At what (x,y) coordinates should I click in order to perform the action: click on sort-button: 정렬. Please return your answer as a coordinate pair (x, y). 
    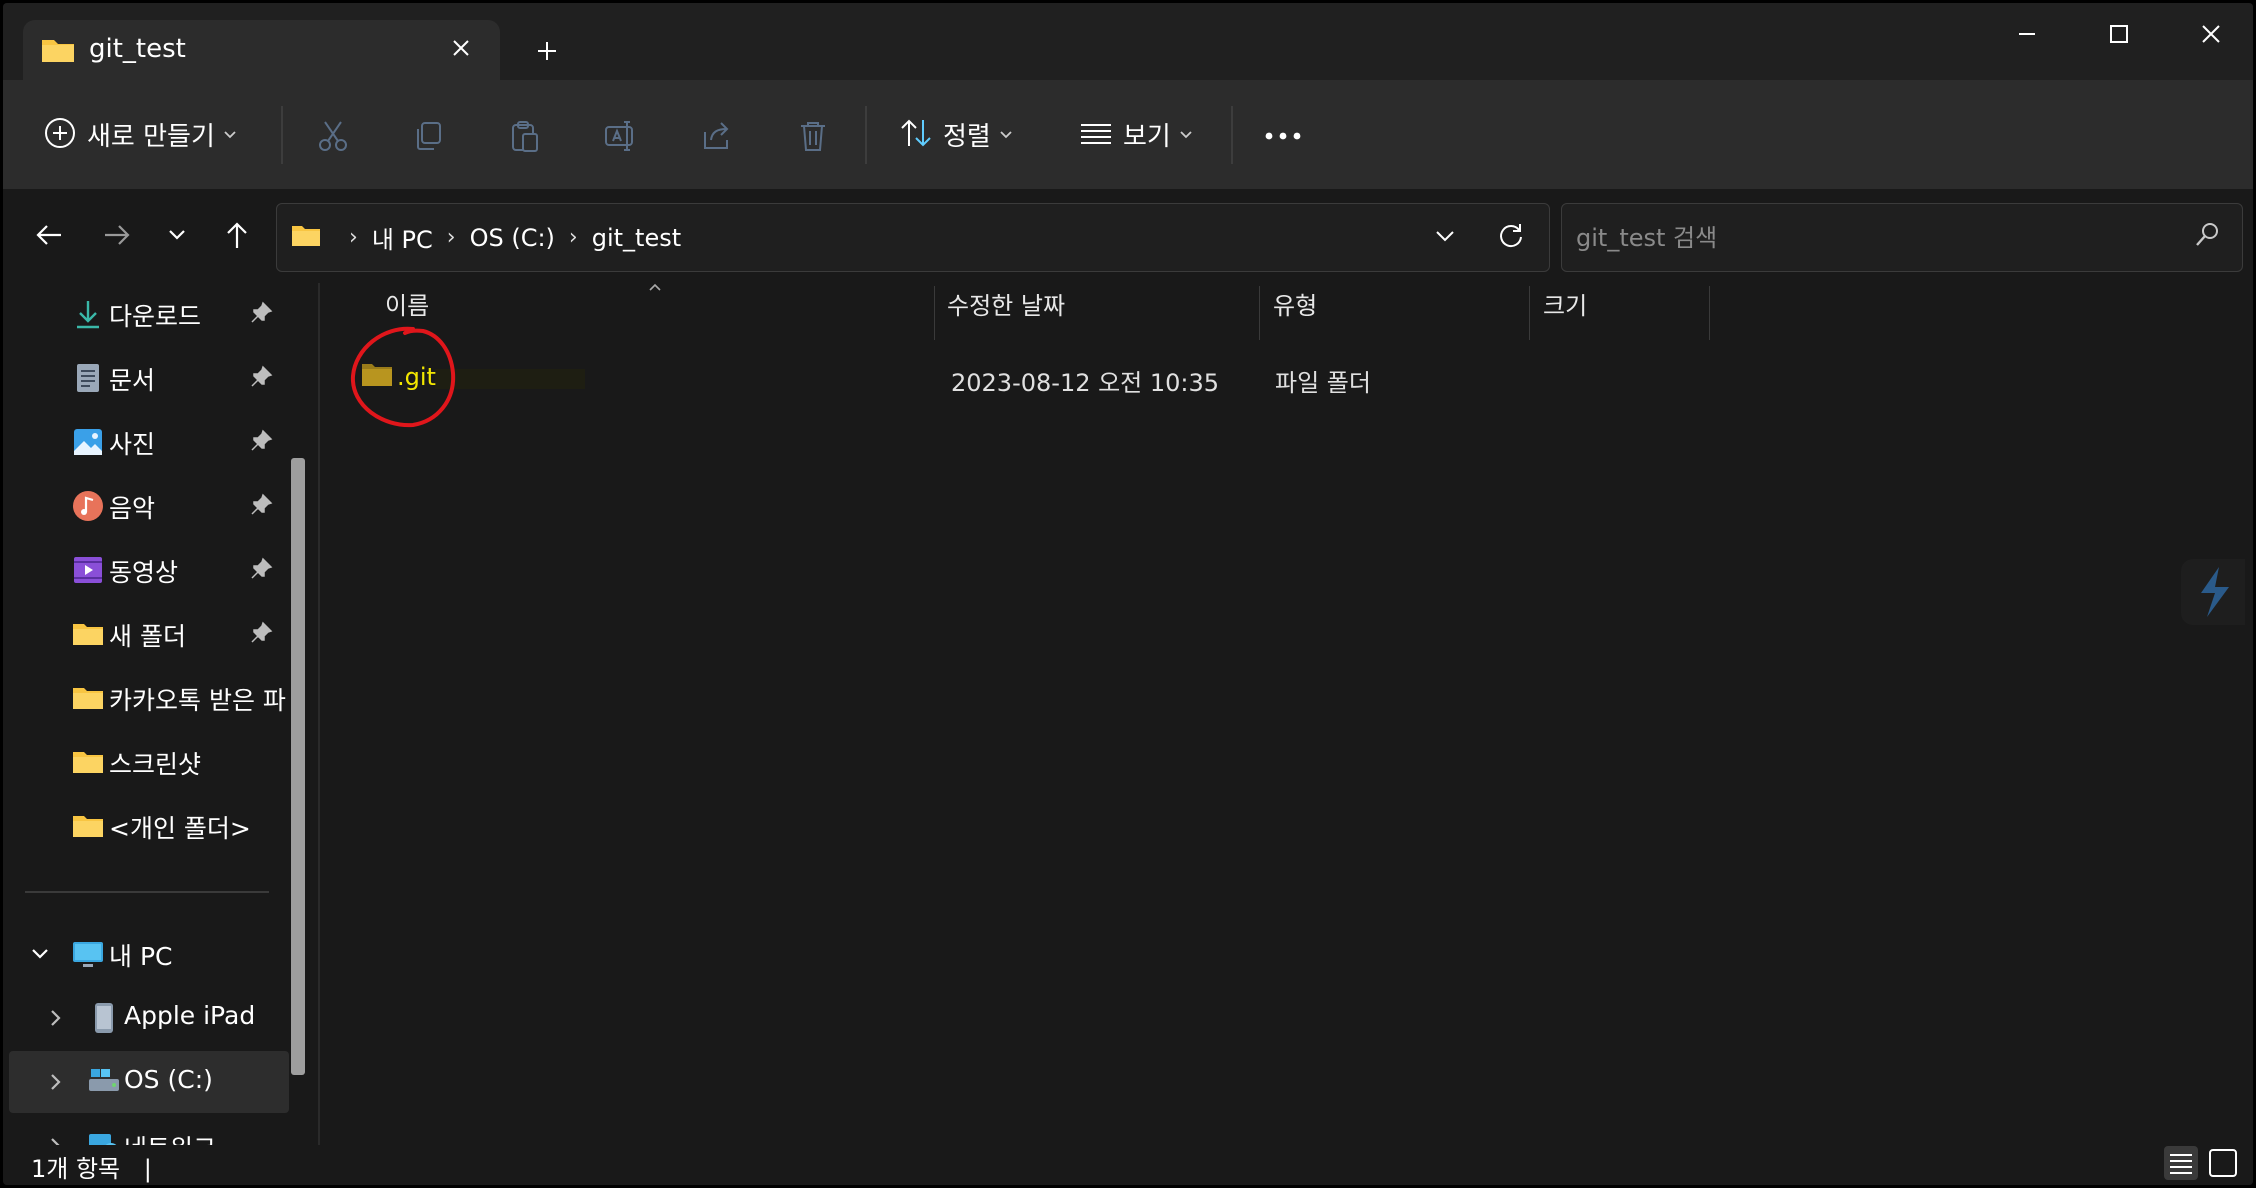
    Looking at the image, I should click on (956, 134).